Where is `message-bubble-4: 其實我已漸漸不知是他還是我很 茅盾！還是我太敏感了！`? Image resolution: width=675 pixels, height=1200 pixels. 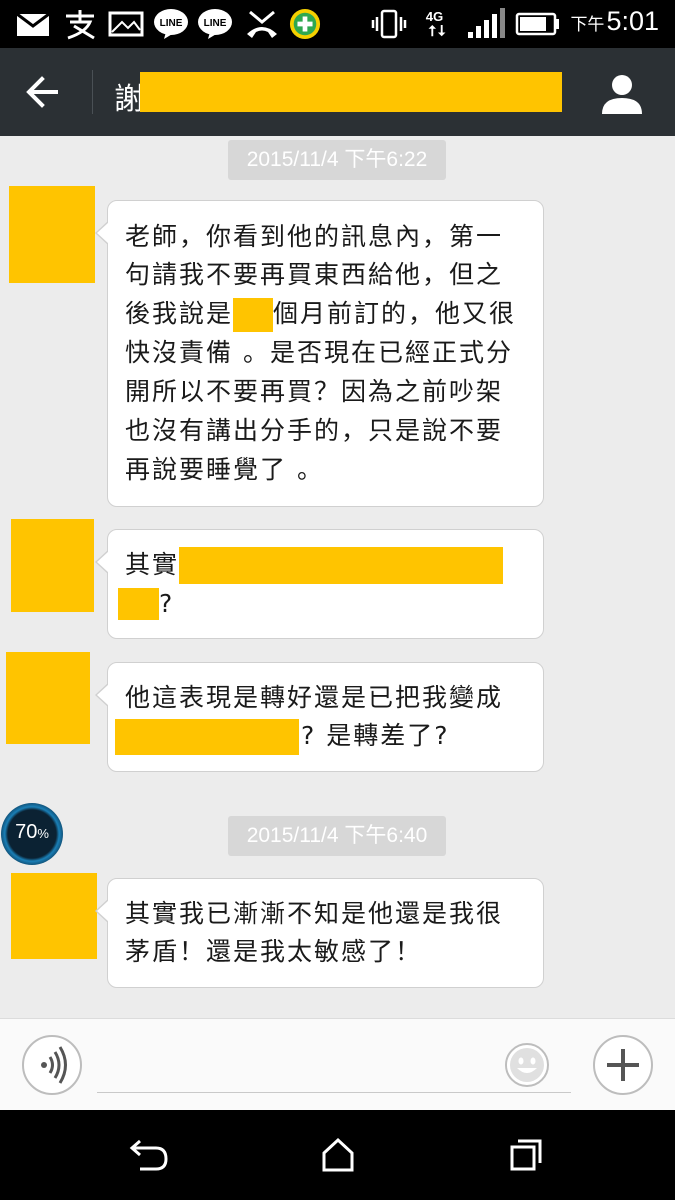 message-bubble-4: 其實我已漸漸不知是他還是我很 茅盾！還是我太敏感了！ is located at coordinates (319, 933).